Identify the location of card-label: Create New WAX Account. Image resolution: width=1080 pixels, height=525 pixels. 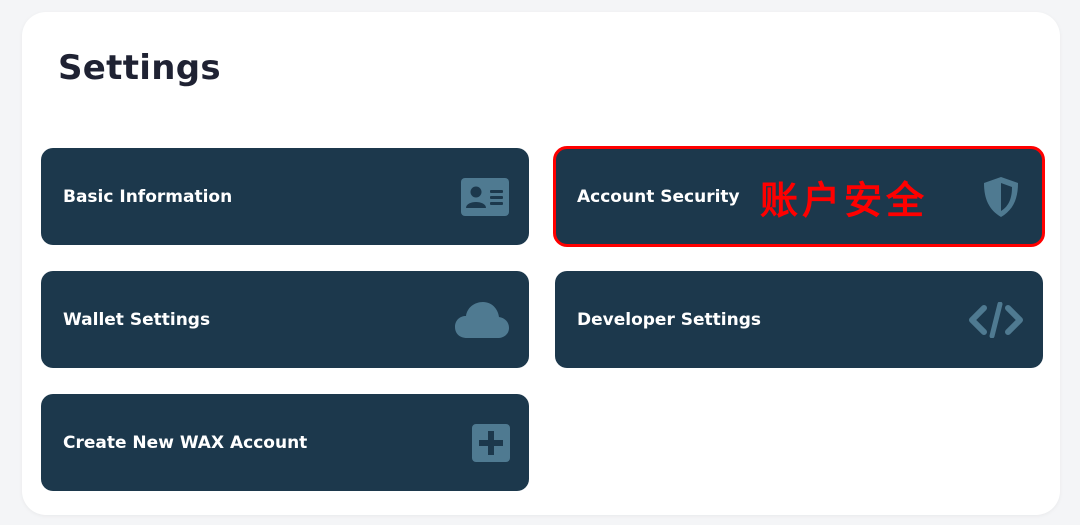
(185, 442).